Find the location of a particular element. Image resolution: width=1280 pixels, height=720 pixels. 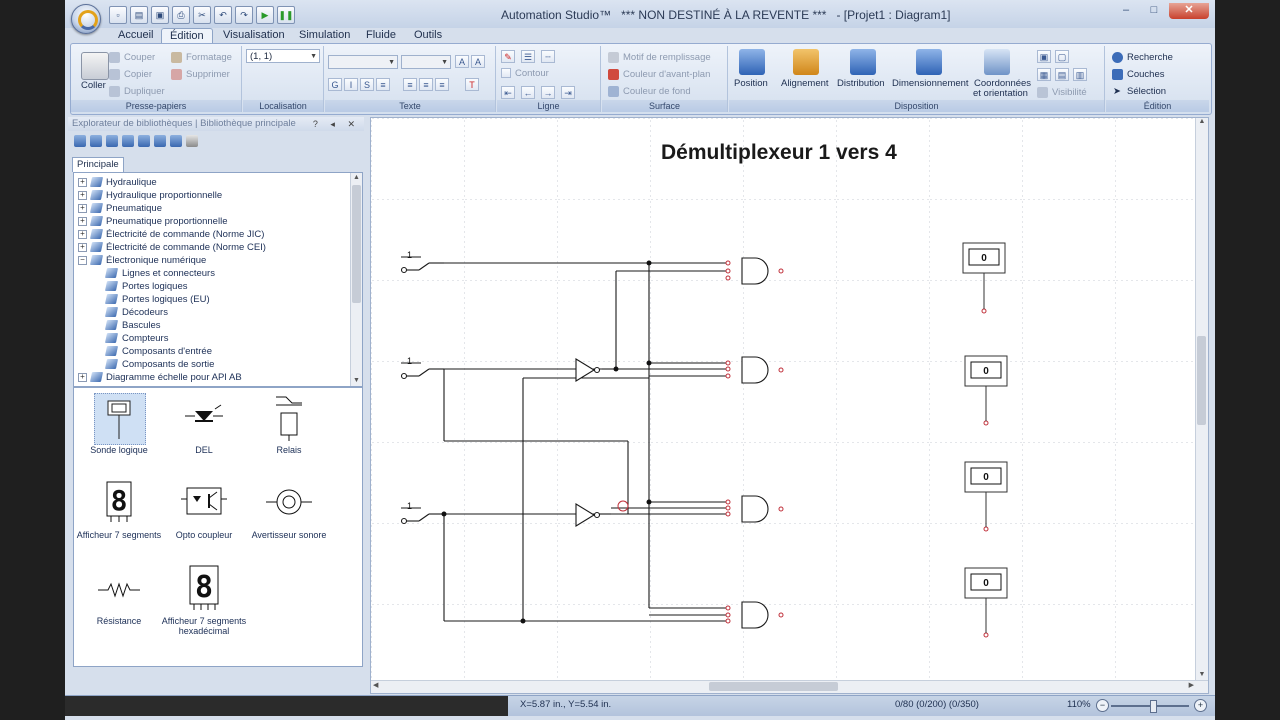

undo-icon: ↶ is located at coordinates (223, 15).